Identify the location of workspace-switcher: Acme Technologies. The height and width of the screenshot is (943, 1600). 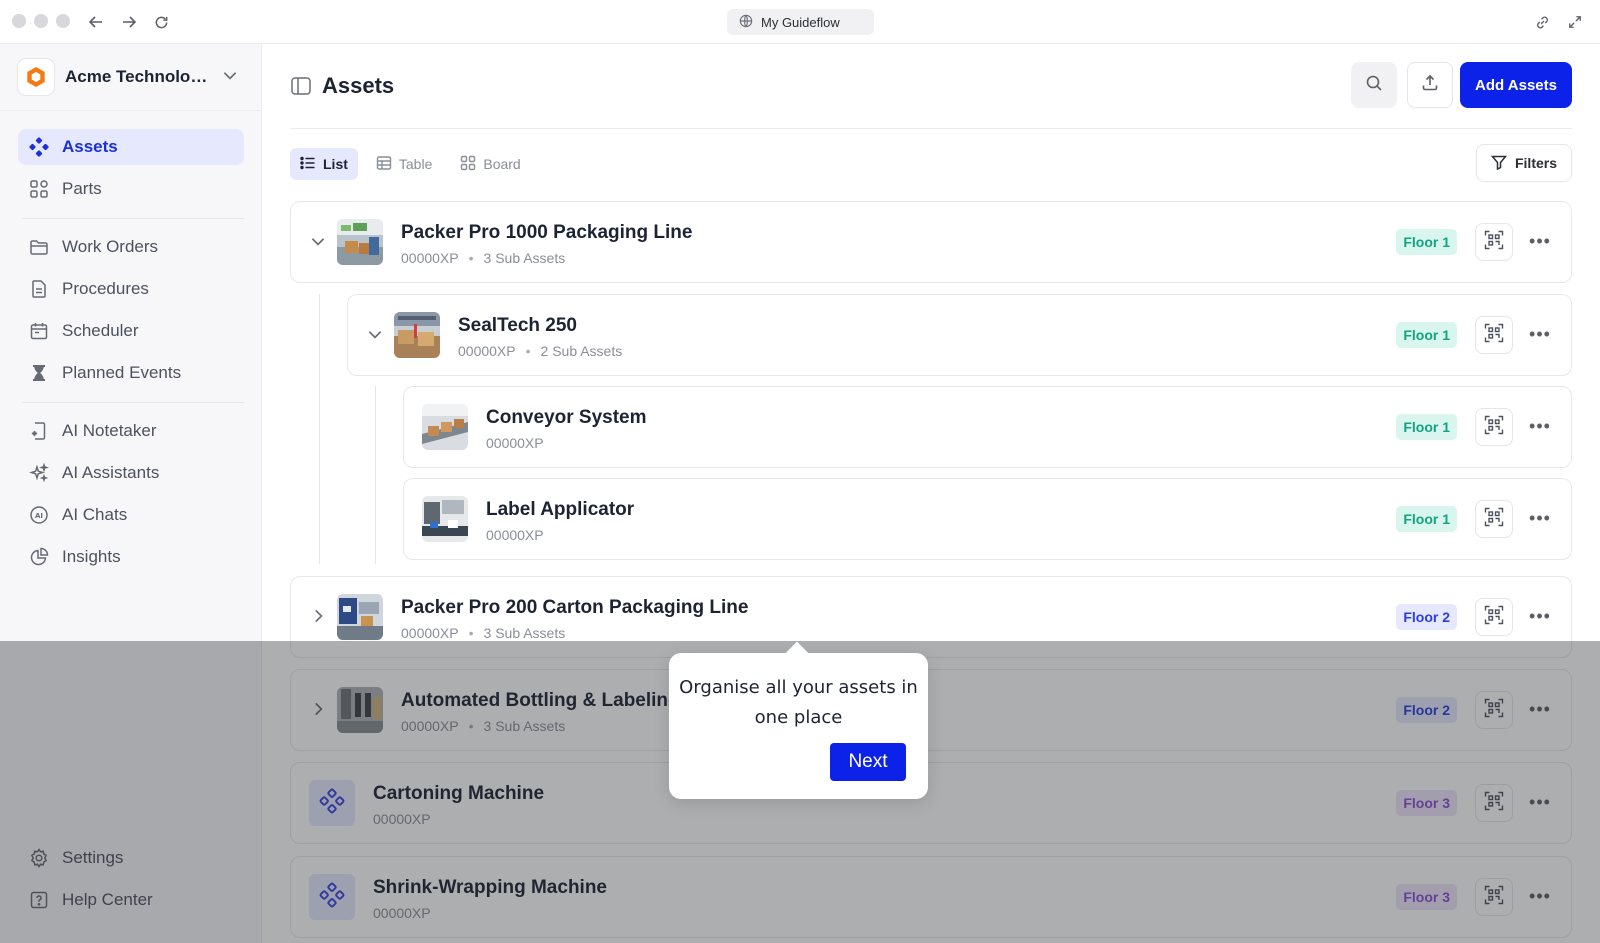
(131, 77).